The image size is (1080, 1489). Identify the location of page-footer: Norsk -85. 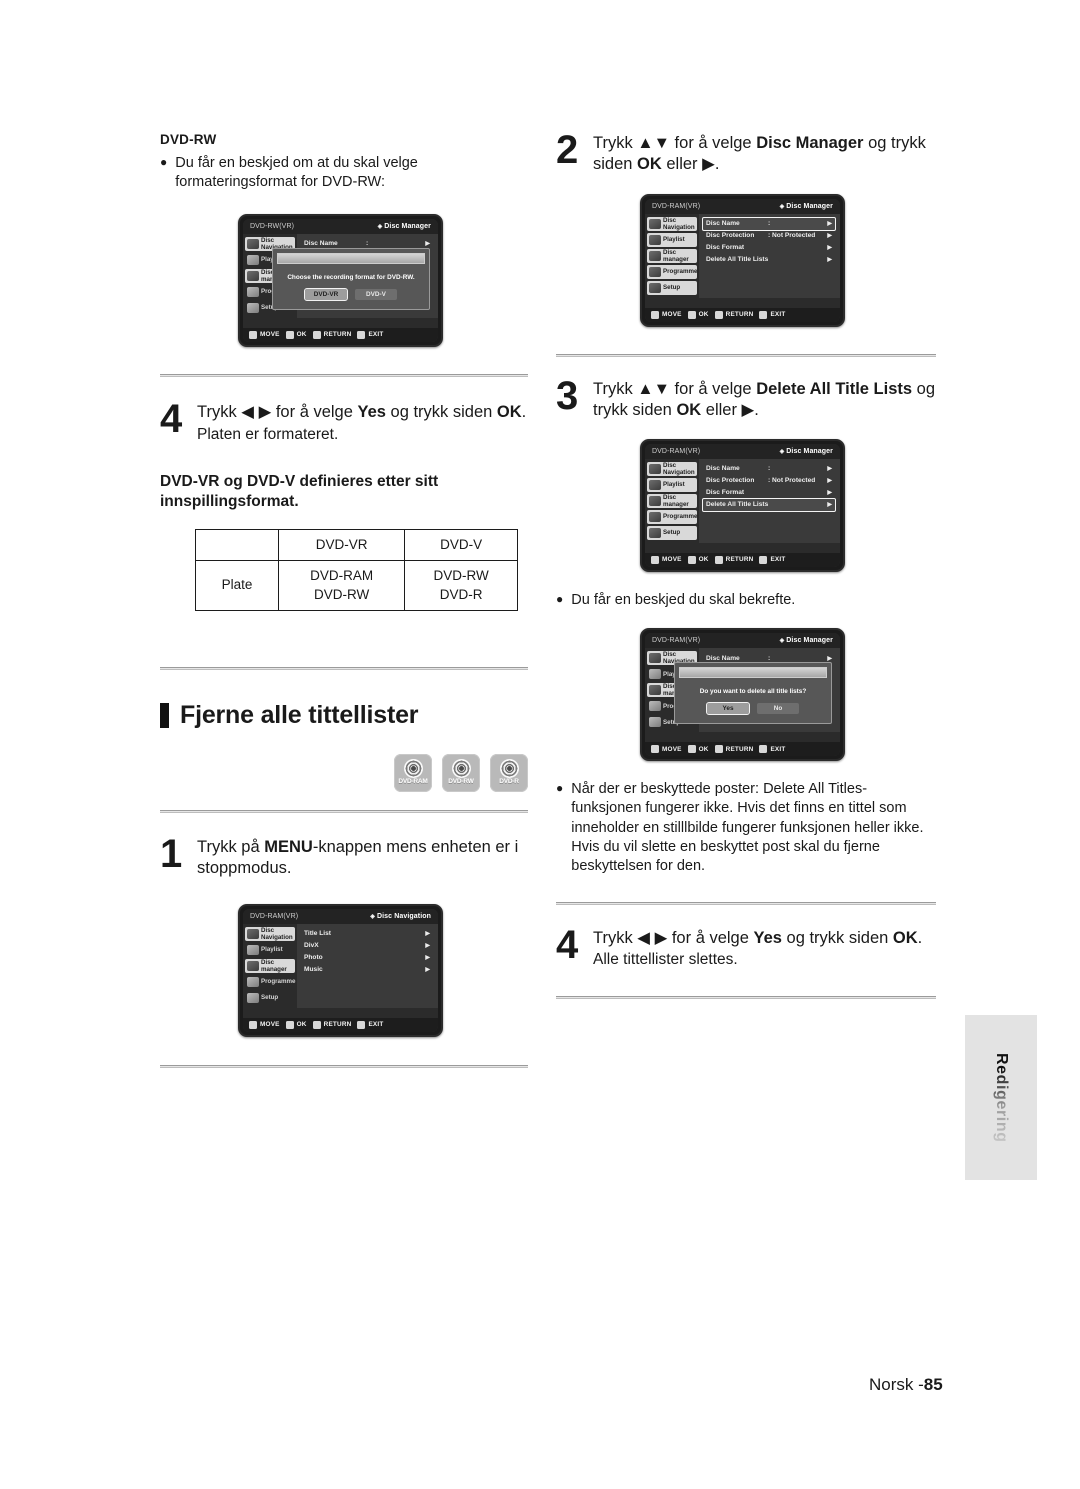
(906, 1385).